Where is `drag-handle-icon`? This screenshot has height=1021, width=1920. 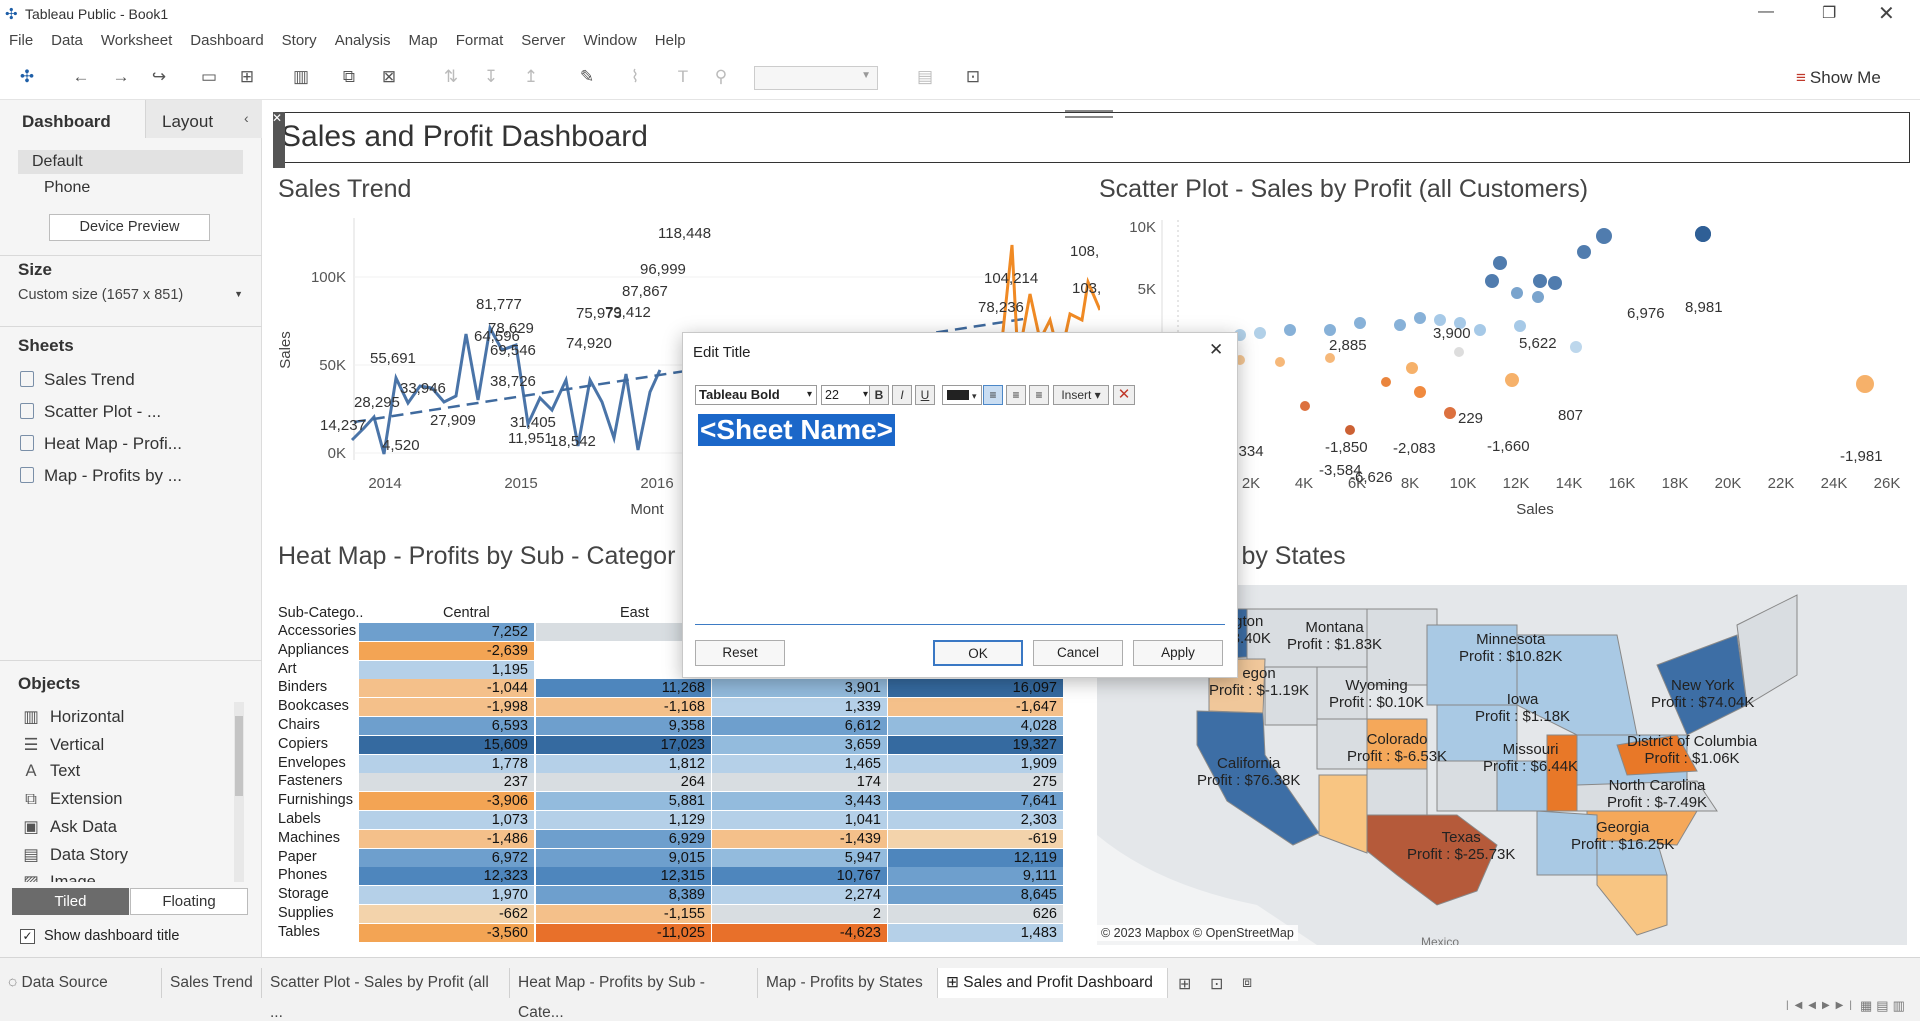
drag-handle-icon is located at coordinates (1089, 114).